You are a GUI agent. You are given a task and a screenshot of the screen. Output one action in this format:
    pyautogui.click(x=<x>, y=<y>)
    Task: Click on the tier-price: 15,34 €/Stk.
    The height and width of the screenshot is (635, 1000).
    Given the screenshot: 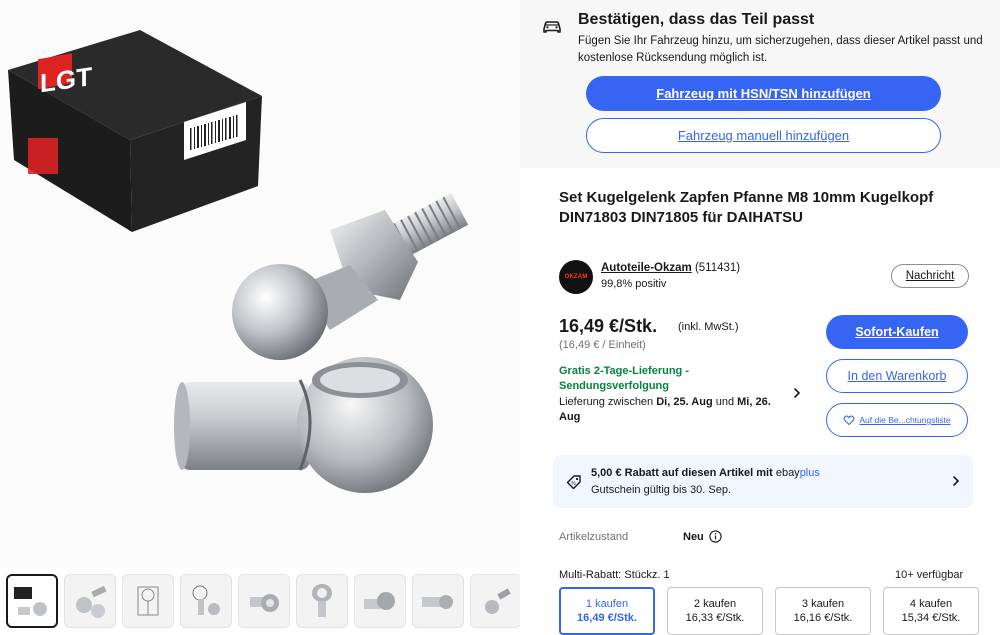 What is the action you would take?
    pyautogui.click(x=931, y=618)
    